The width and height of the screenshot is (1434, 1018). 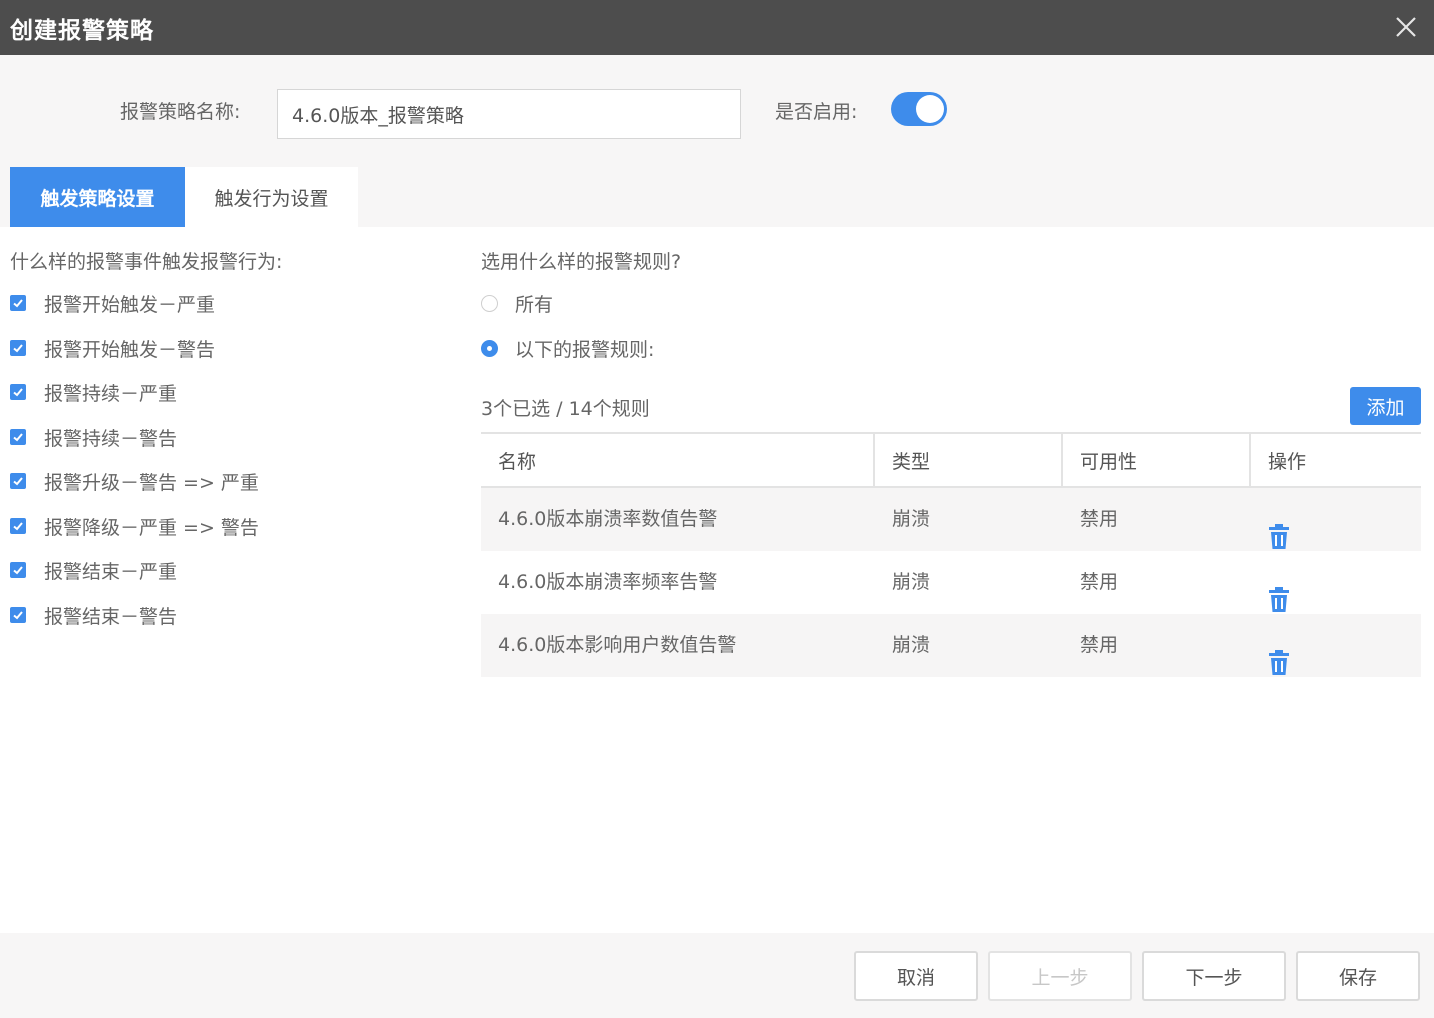 I want to click on event-checkbox-row: 报警持续－警告, so click(x=93, y=437).